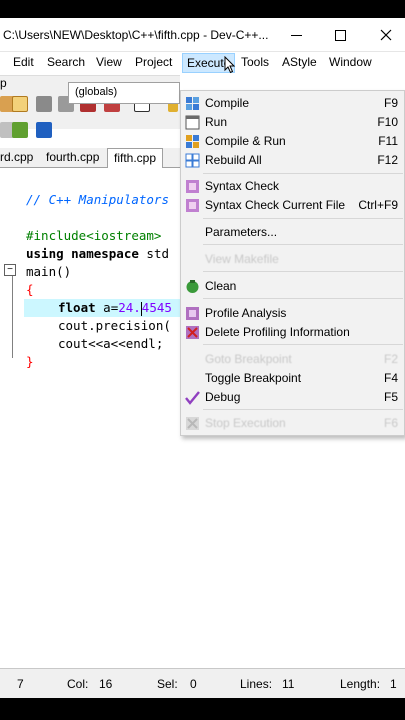  I want to click on compile-run-icon, so click(192, 141).